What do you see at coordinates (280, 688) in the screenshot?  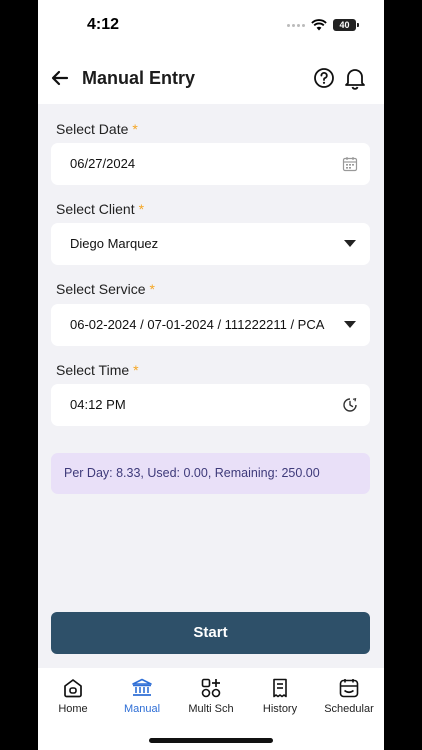 I see `receipt-icon` at bounding box center [280, 688].